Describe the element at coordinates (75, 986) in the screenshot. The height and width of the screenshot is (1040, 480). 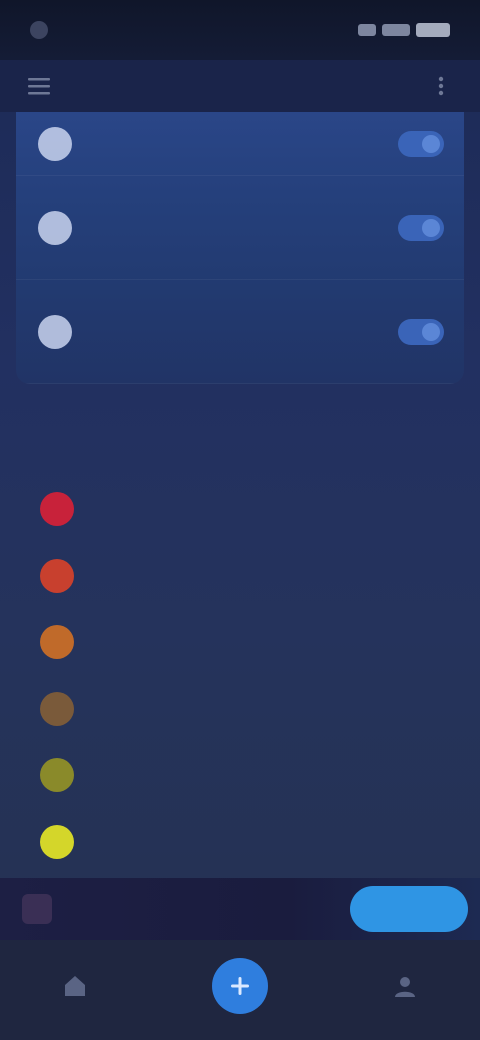
I see `home-icon` at that location.